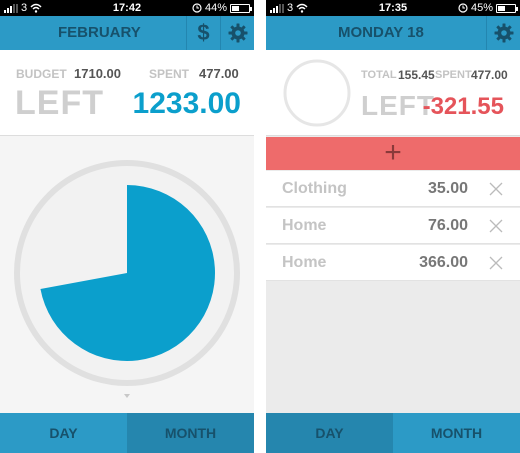  Describe the element at coordinates (317, 93) in the screenshot. I see `day-progress-ring` at that location.